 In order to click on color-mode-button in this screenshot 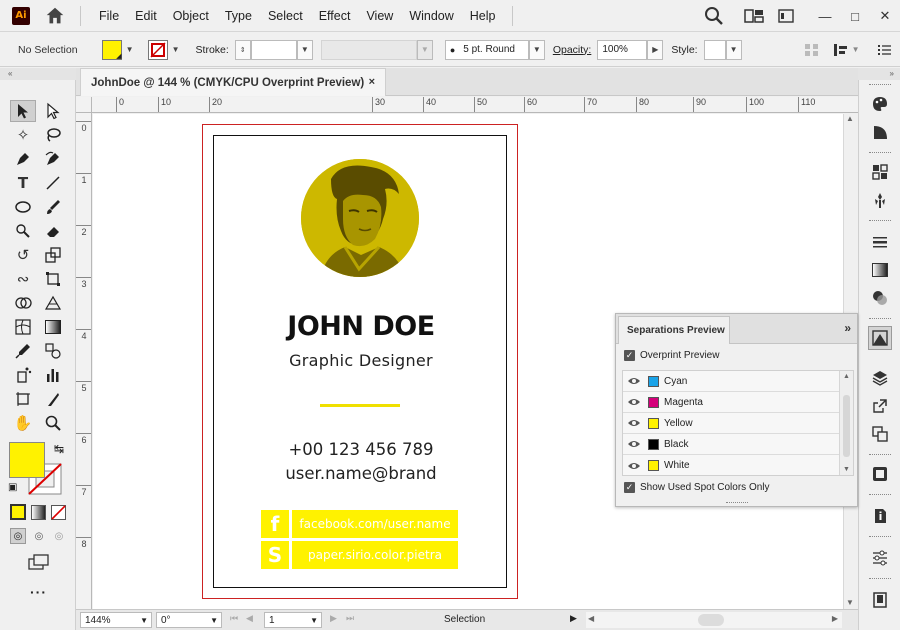, I will do `click(18, 512)`.